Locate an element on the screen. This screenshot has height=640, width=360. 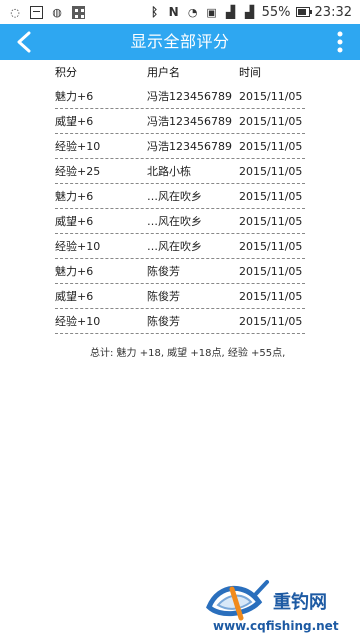
page-title: 显示全部评分 is located at coordinates (180, 41).